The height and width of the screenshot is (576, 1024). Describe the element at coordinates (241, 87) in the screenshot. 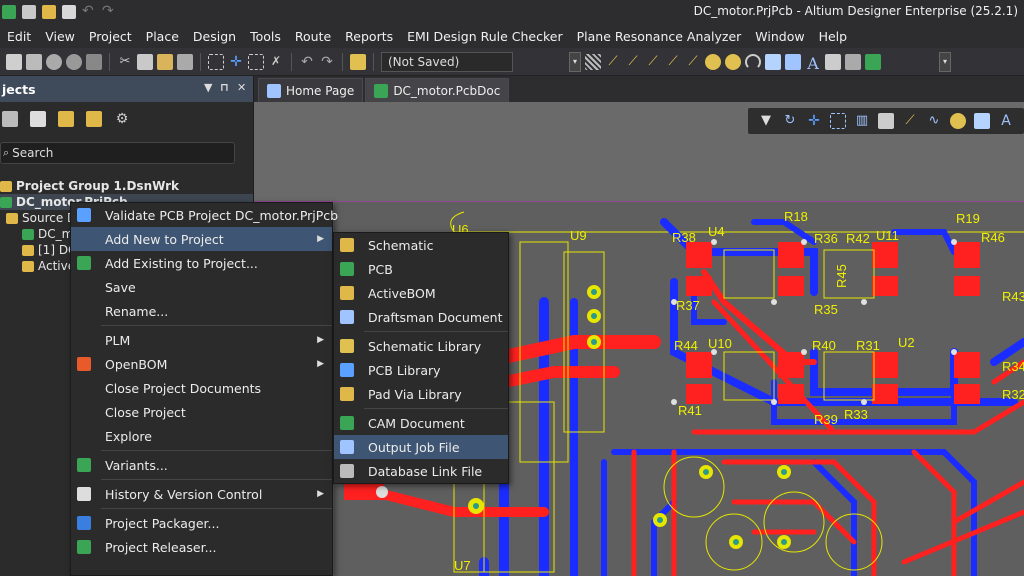

I see `panel-close-icon: ✕` at that location.